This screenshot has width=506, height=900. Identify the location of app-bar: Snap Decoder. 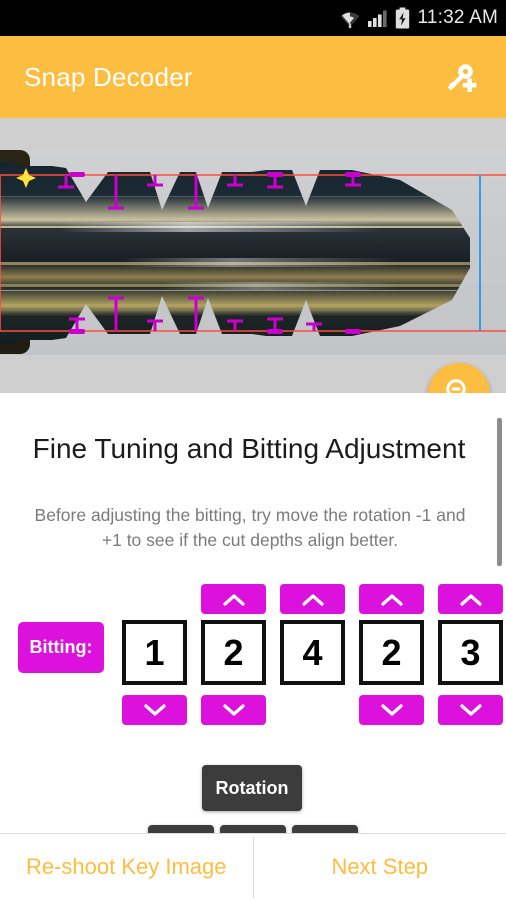
(253, 77).